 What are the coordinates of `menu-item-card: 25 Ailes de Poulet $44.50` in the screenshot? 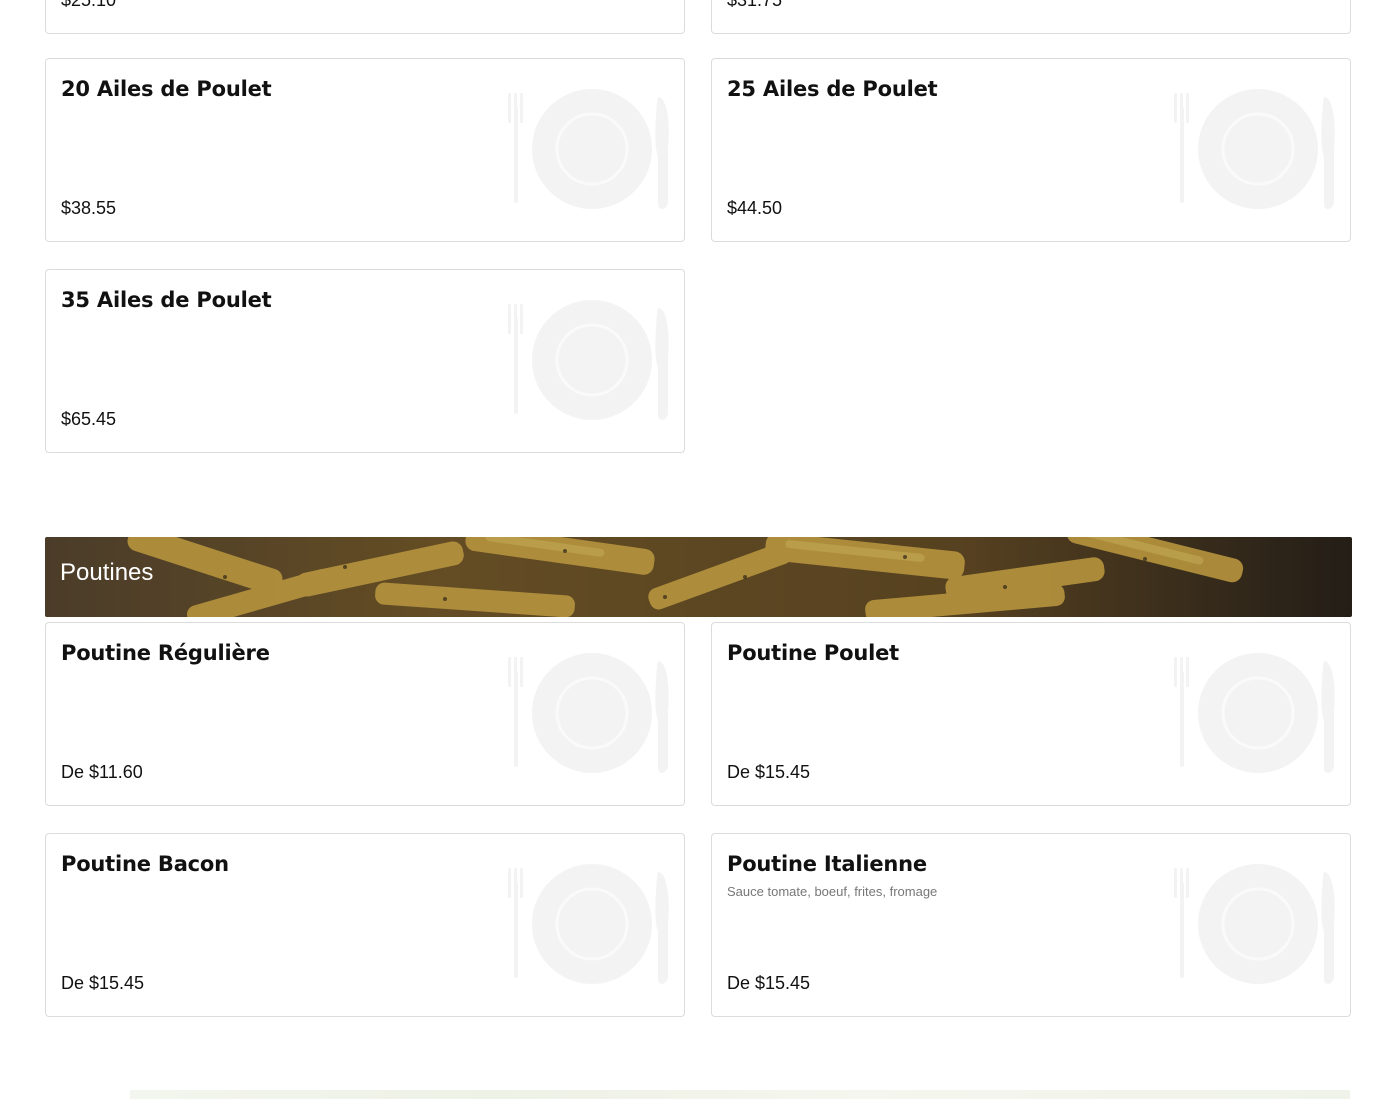 It's located at (1031, 150).